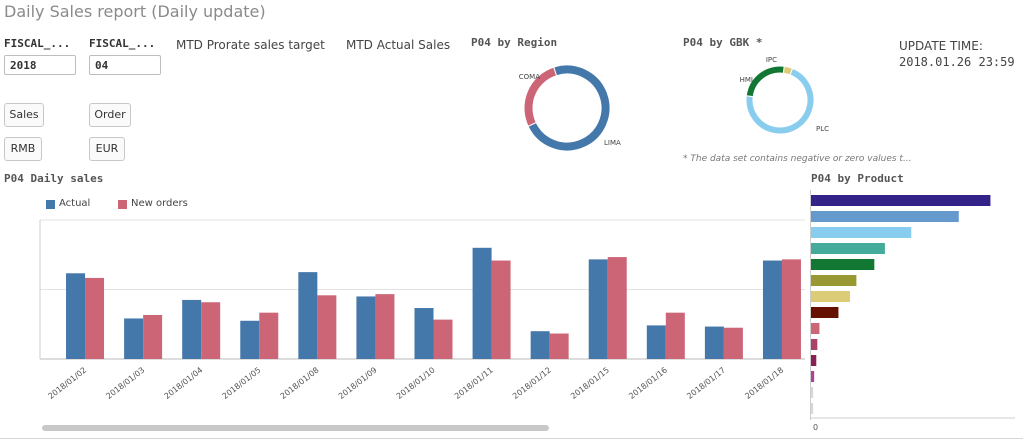 This screenshot has height=446, width=1023. I want to click on product-bar-chart: 0, so click(912, 313).